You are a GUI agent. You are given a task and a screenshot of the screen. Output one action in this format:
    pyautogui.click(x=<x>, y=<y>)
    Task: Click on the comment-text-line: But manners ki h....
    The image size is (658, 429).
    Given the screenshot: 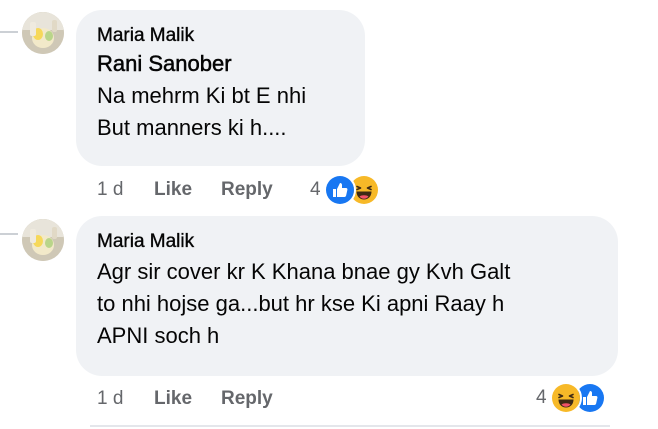 What is the action you would take?
    pyautogui.click(x=192, y=127)
    